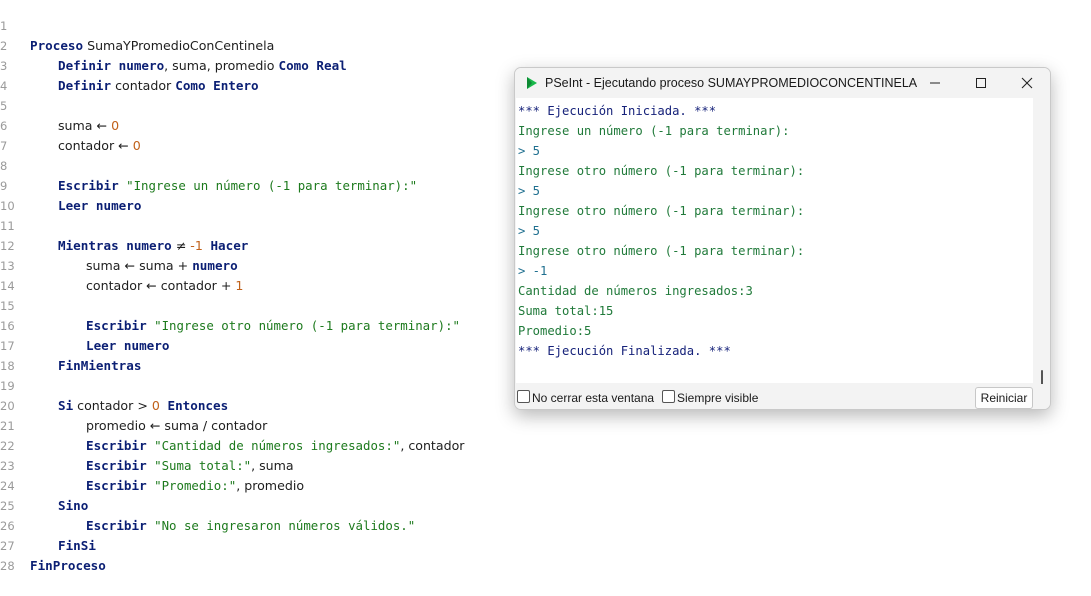  What do you see at coordinates (15, 274) in the screenshot?
I see `code-line: 14` at bounding box center [15, 274].